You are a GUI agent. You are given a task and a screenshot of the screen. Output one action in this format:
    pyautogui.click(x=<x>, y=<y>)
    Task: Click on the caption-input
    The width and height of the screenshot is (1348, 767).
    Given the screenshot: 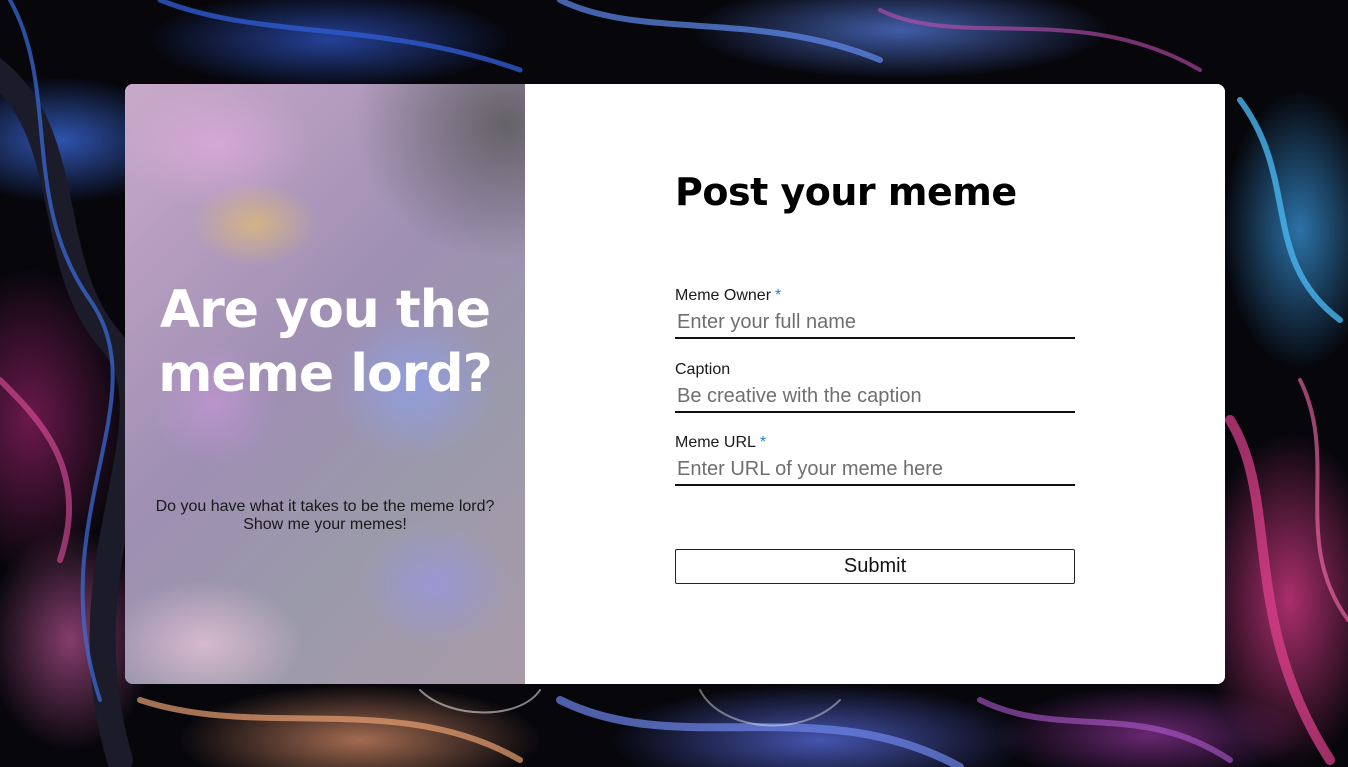 What is the action you would take?
    pyautogui.click(x=875, y=397)
    